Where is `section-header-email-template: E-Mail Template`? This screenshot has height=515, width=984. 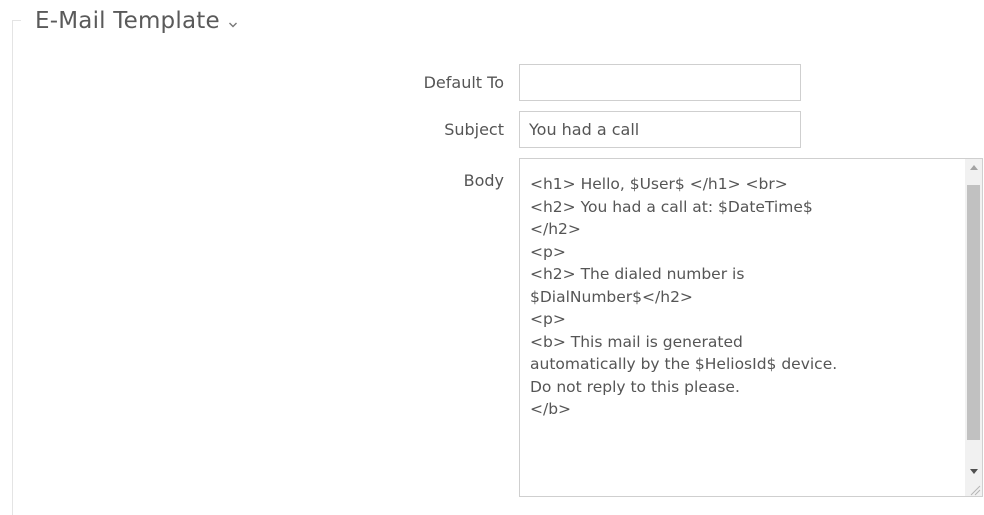
section-header-email-template: E-Mail Template is located at coordinates (136, 21).